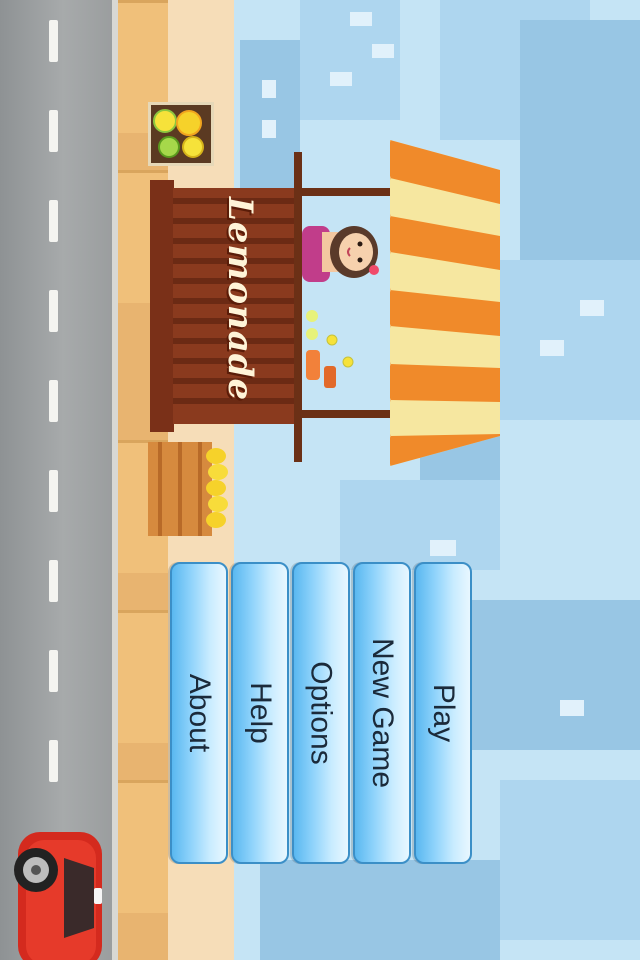 The width and height of the screenshot is (640, 960). I want to click on play-button-label: Play, so click(444, 713).